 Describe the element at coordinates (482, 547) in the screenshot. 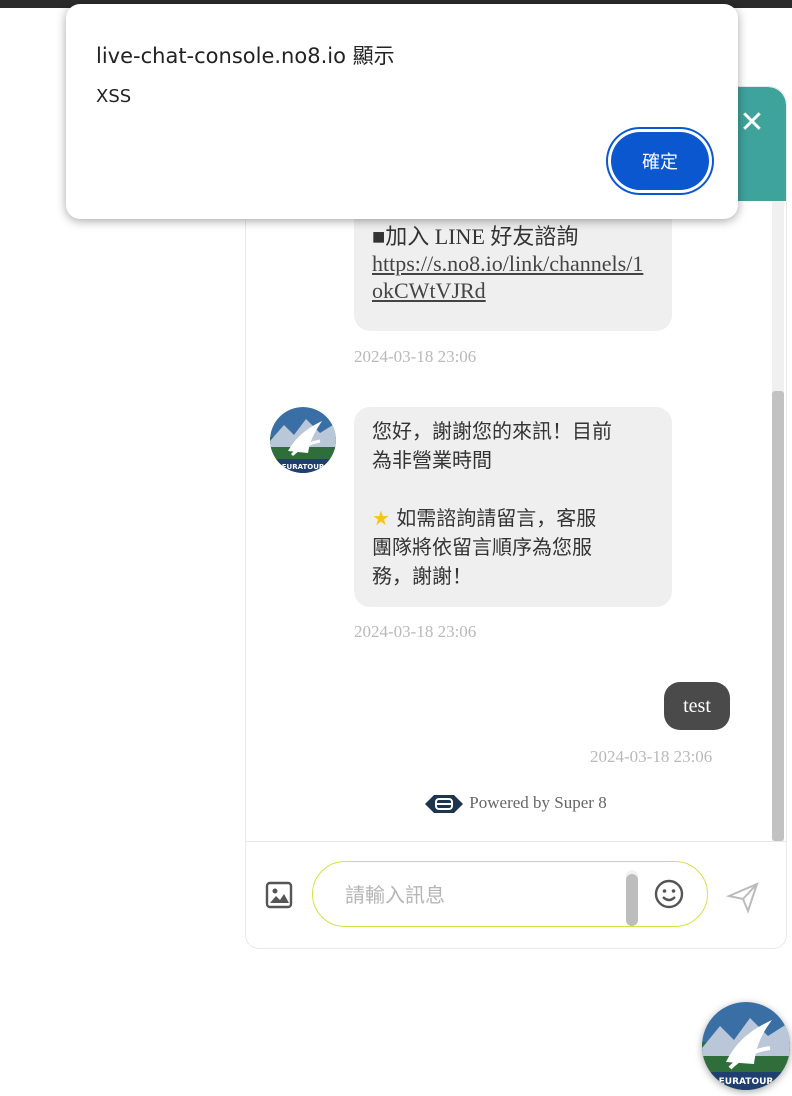

I see `message-text: 團隊將依留言順序為您服` at that location.